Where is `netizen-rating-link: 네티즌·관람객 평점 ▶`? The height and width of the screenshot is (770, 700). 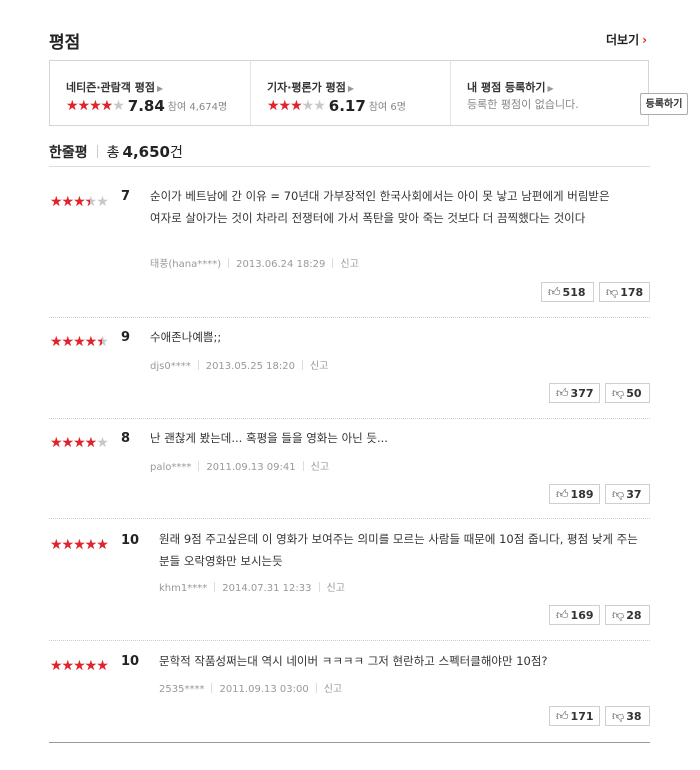
netizen-rating-link: 네티즌·관람객 평점 ▶ is located at coordinates (114, 87).